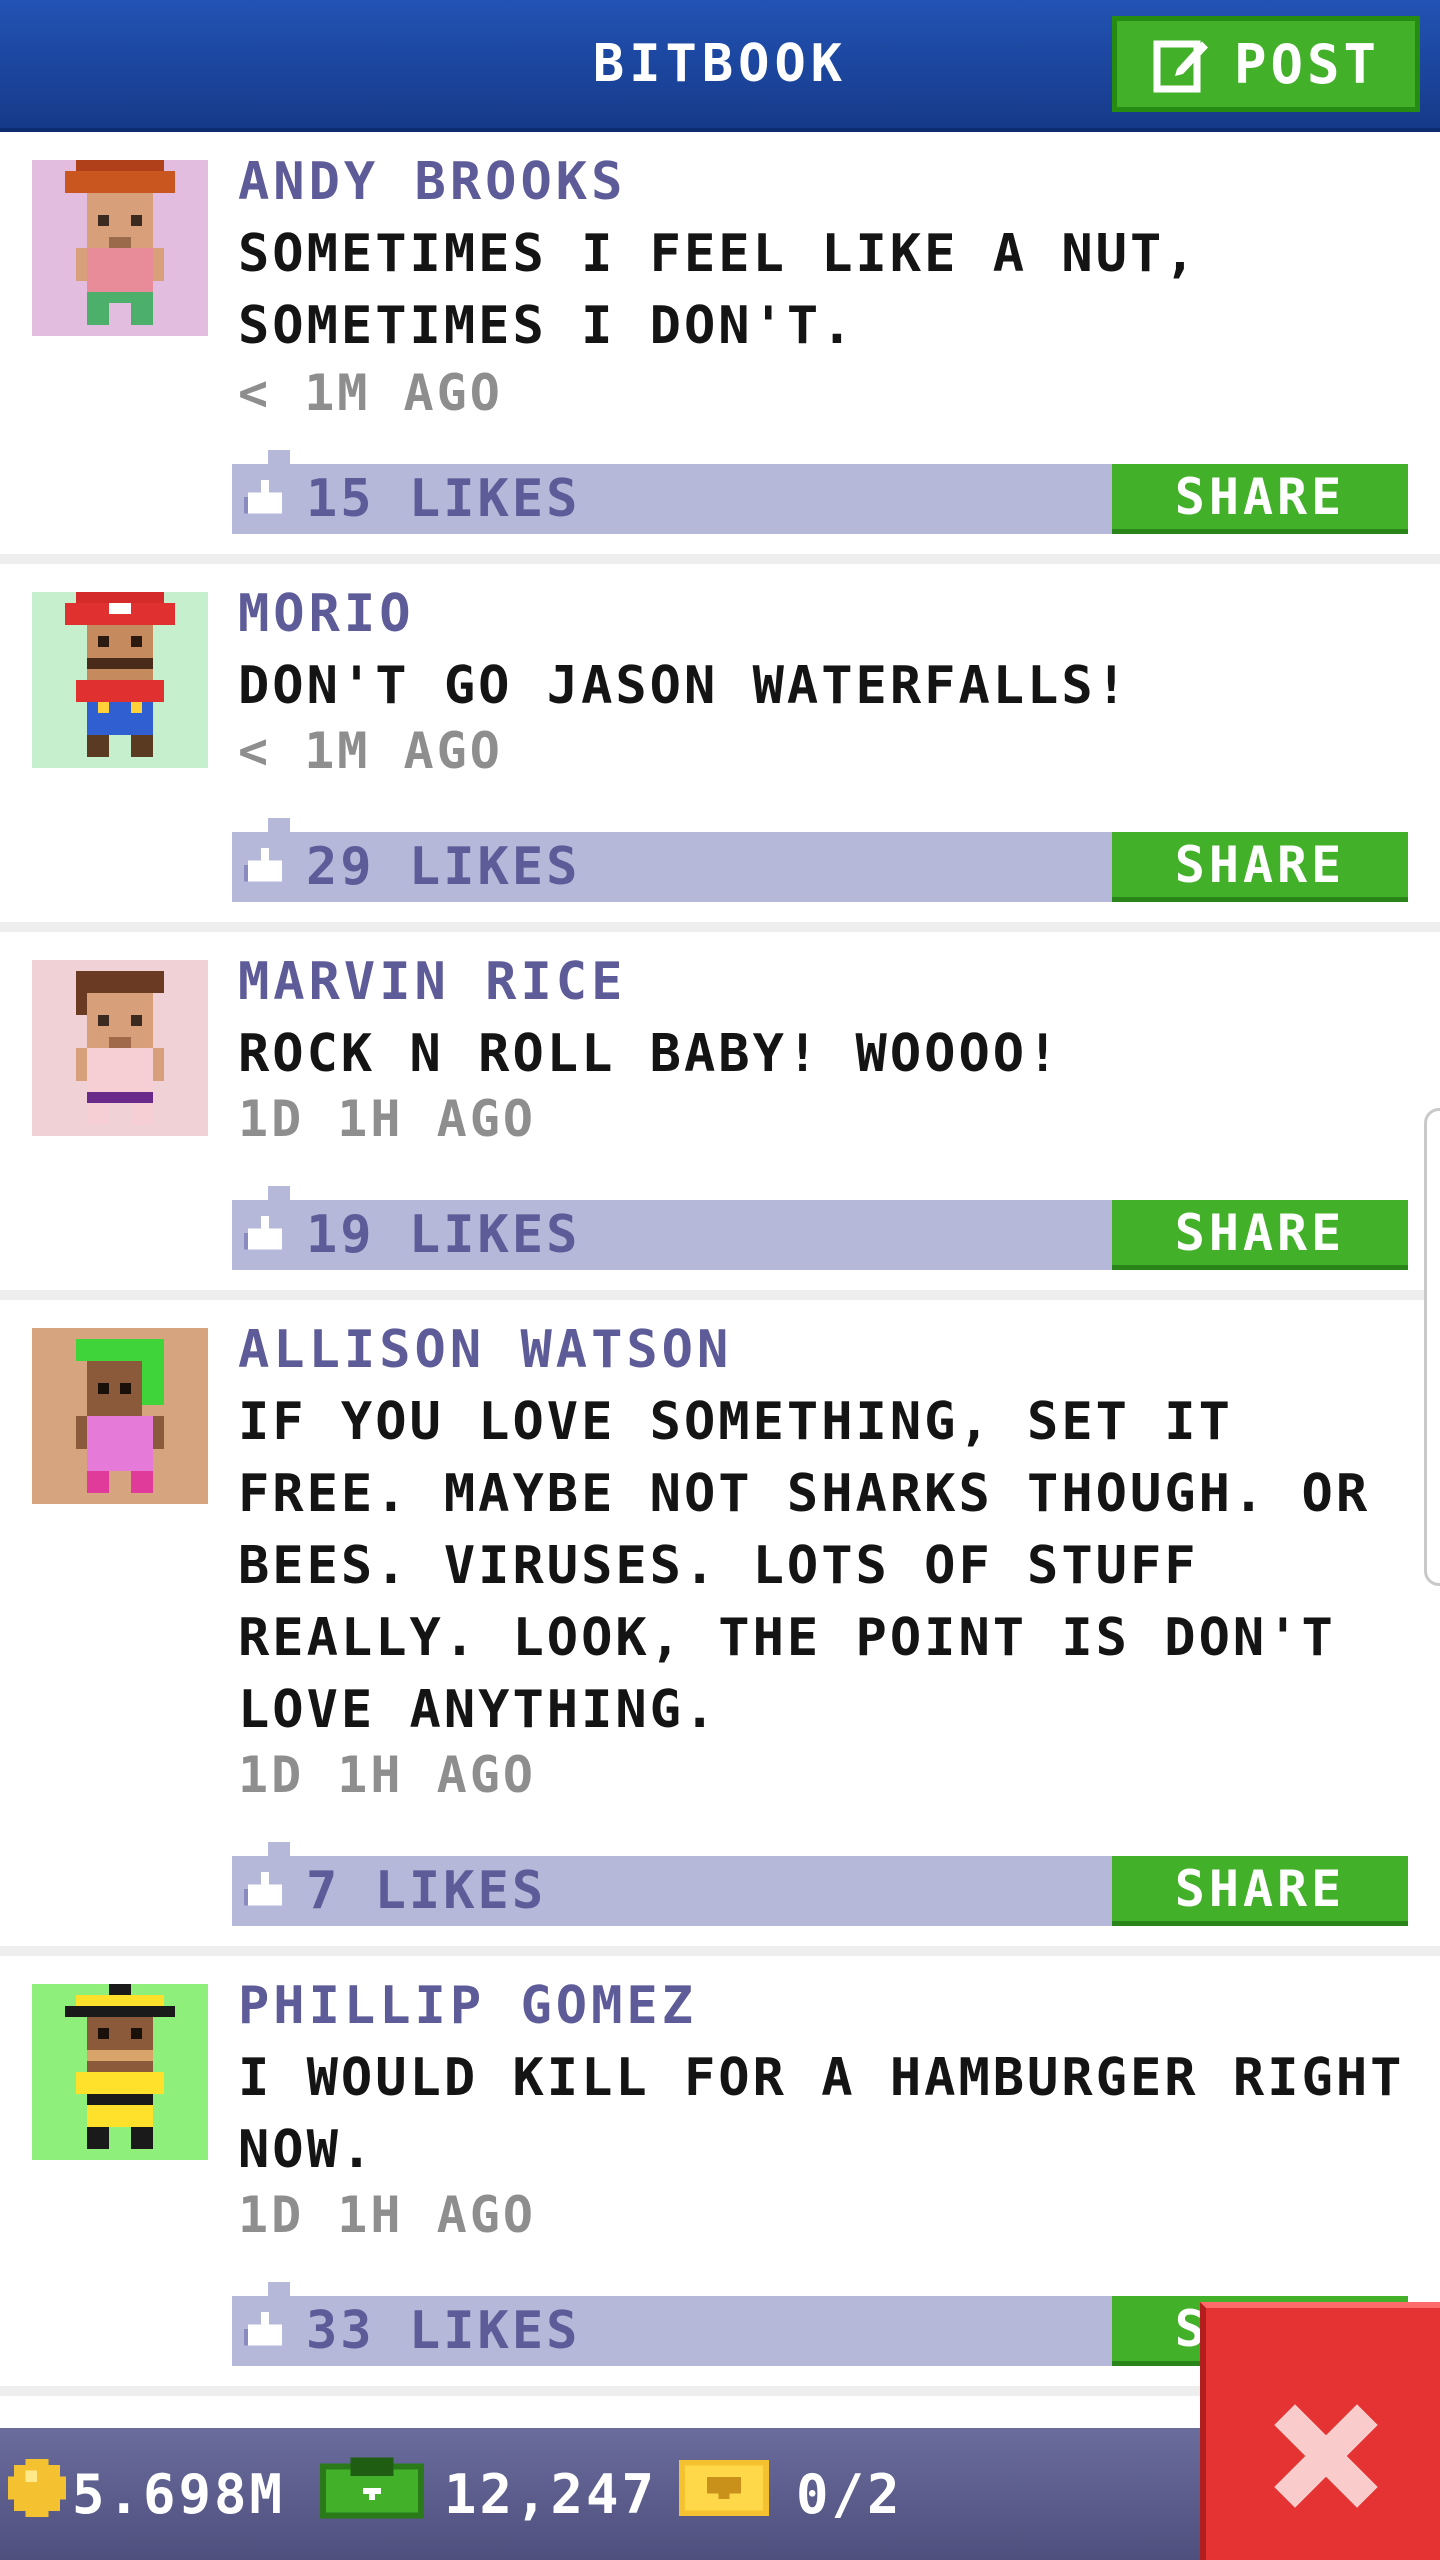 This screenshot has width=1440, height=2560. I want to click on coin-icon, so click(37, 2494).